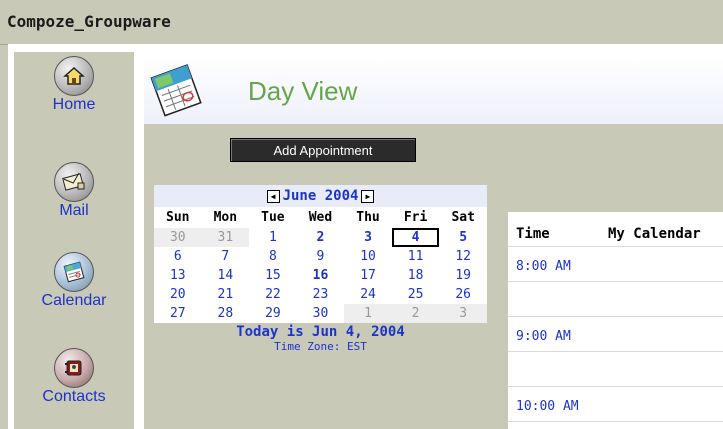  I want to click on calendar-week: 30 31 1 2 3 4 5, so click(320, 237).